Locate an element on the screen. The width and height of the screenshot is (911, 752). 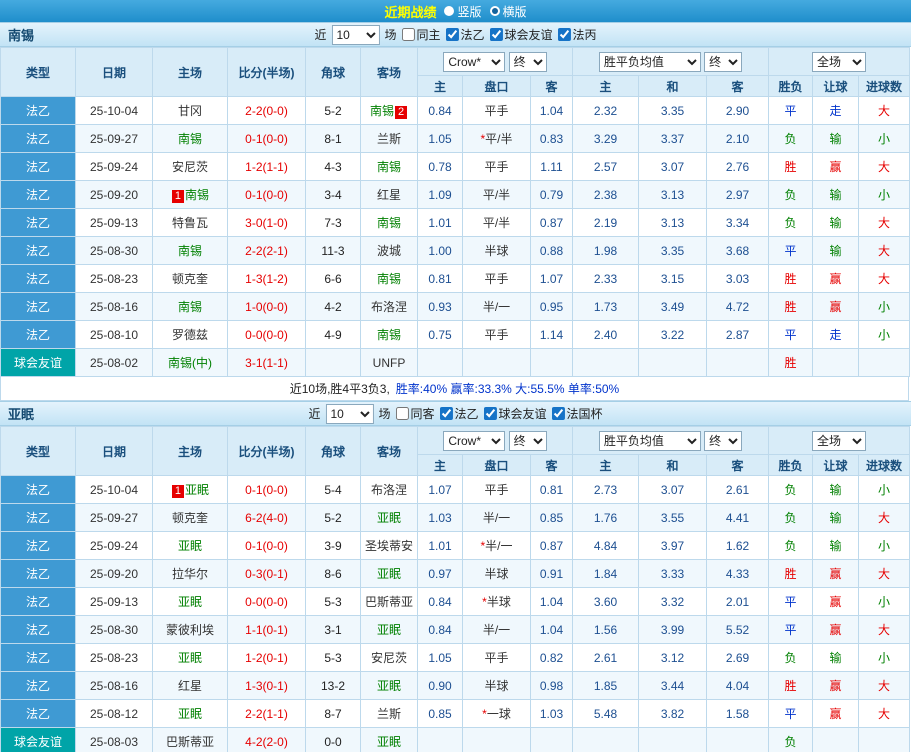
filter-coupe-de-france: 法国杯 is located at coordinates (577, 413).